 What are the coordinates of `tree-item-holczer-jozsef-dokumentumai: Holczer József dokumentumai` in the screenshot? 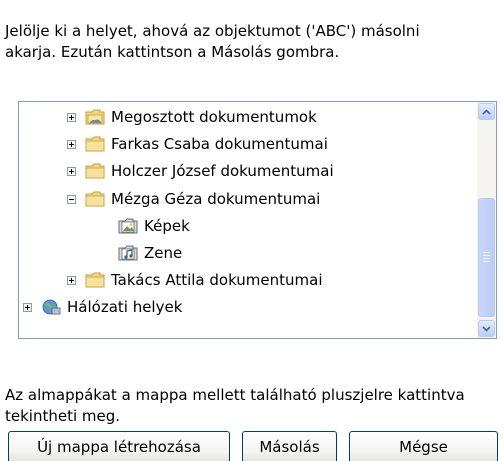 It's located at (200, 171).